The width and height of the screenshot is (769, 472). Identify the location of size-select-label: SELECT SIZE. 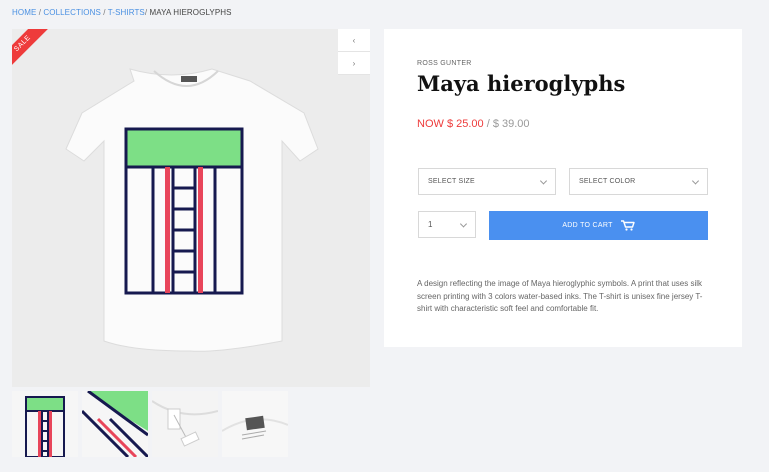
(451, 181).